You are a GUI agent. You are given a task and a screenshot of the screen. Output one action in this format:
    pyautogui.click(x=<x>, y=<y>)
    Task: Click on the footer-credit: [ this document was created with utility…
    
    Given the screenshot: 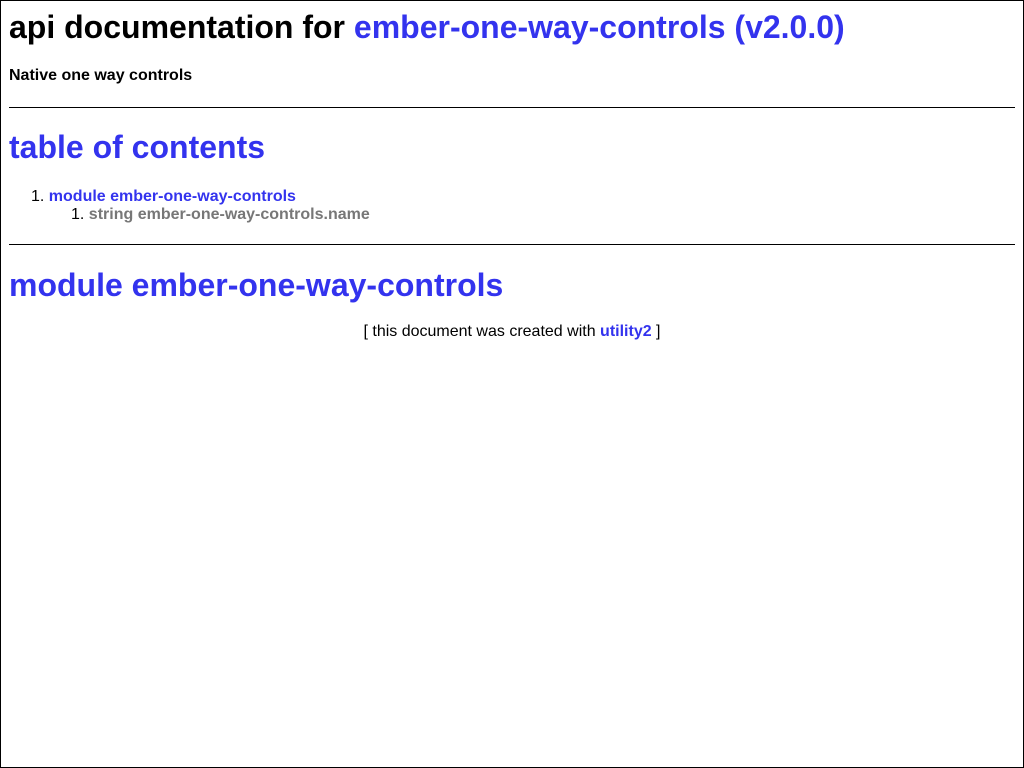 What is the action you would take?
    pyautogui.click(x=512, y=332)
    